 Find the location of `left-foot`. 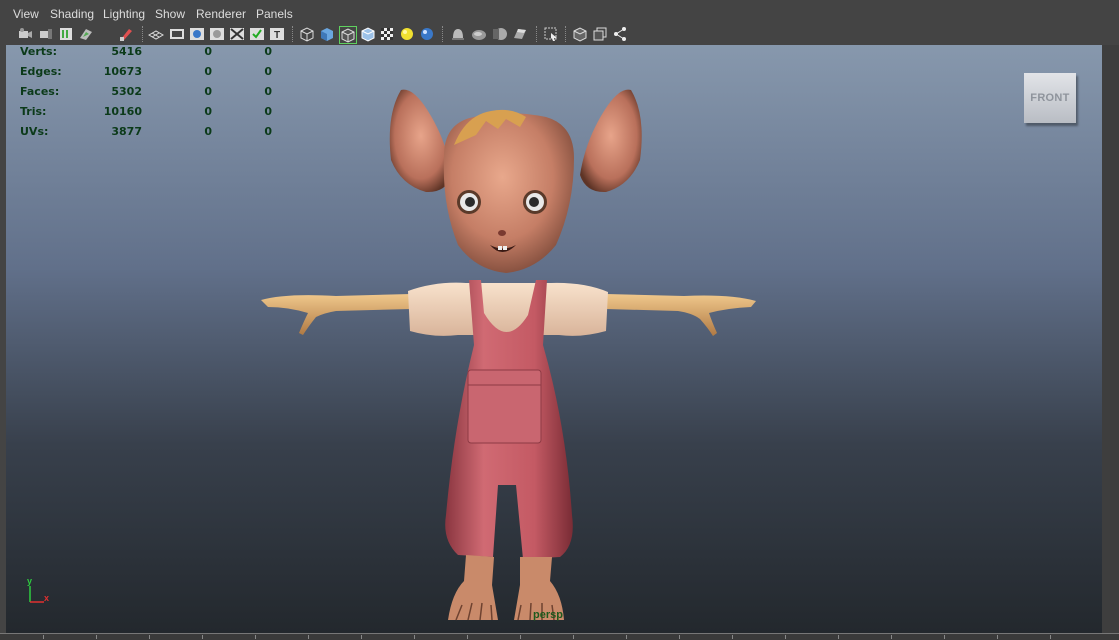

left-foot is located at coordinates (473, 587).